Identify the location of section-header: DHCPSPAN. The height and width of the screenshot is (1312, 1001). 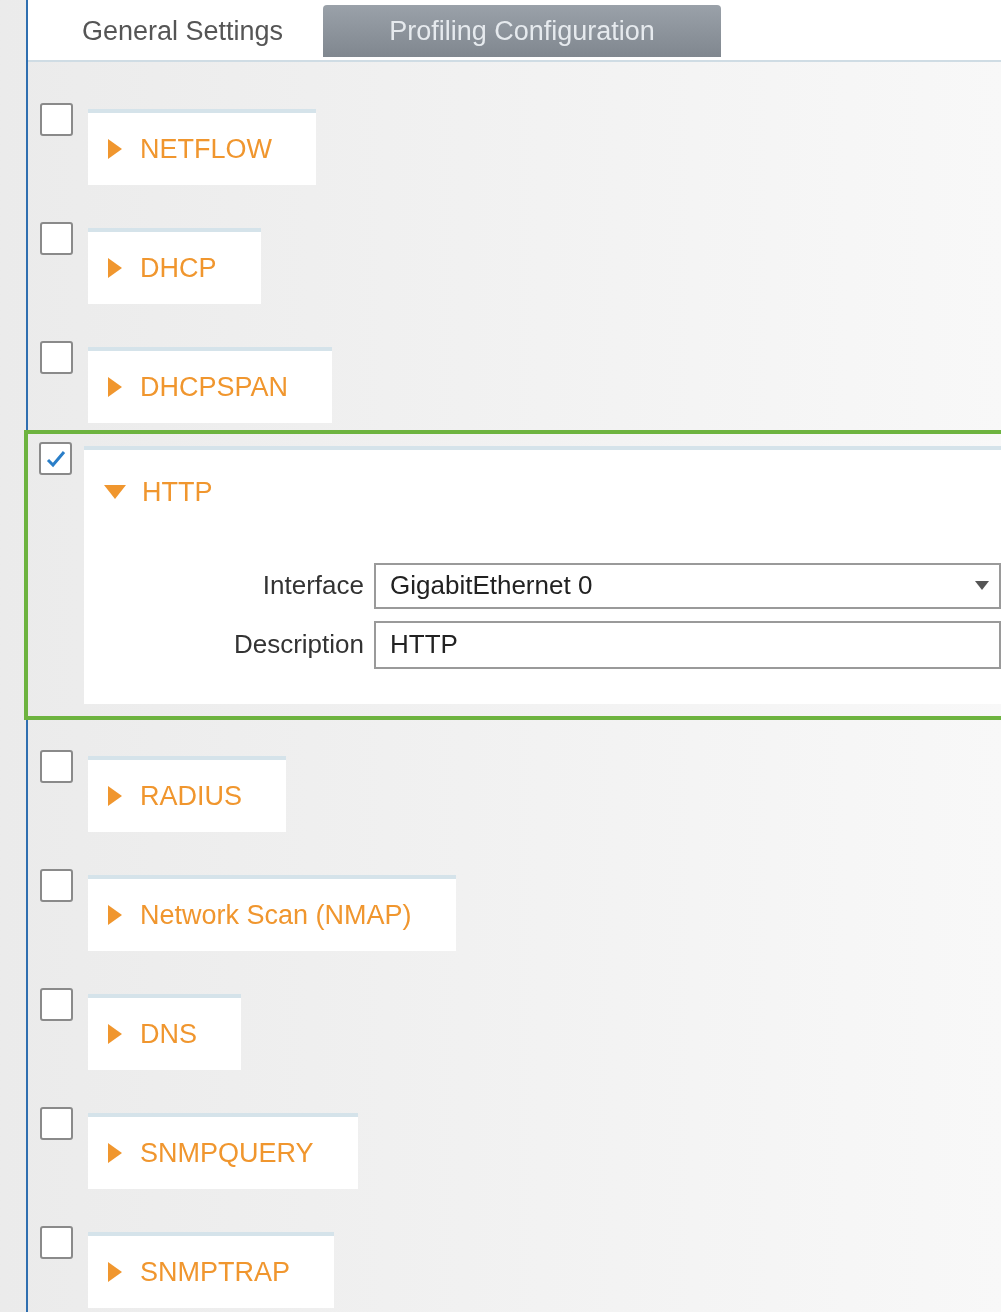
(210, 385).